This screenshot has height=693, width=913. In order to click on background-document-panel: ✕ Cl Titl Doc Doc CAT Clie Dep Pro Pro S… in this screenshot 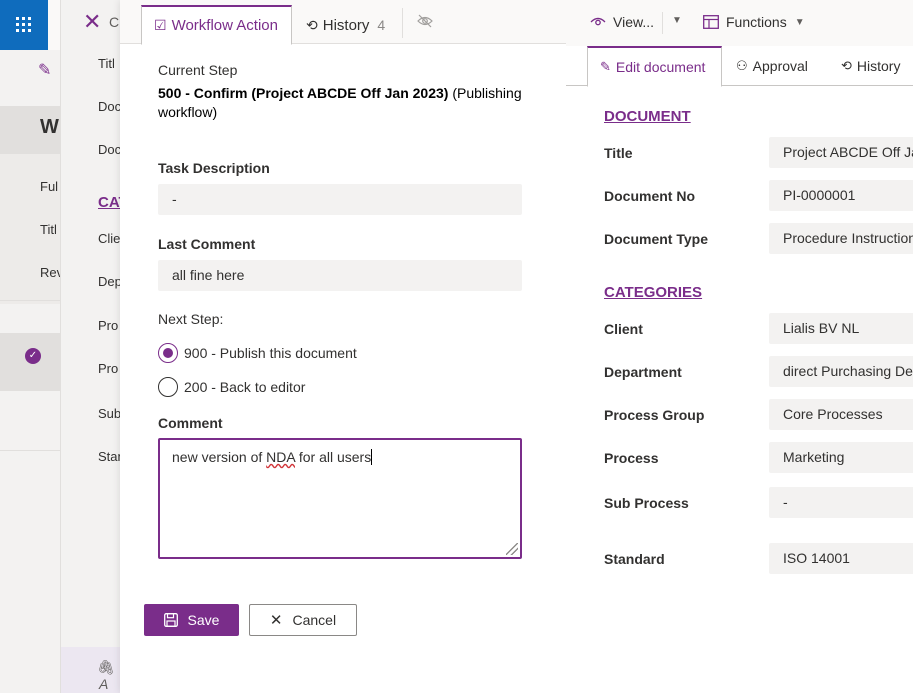, I will do `click(94, 346)`.